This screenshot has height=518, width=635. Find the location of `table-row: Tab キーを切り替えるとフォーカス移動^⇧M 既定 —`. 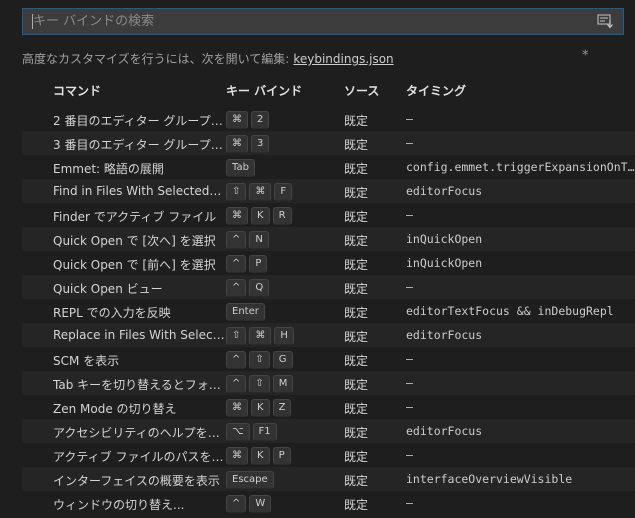

table-row: Tab キーを切り替えるとフォーカス移動^⇧M 既定 — is located at coordinates (328, 383).